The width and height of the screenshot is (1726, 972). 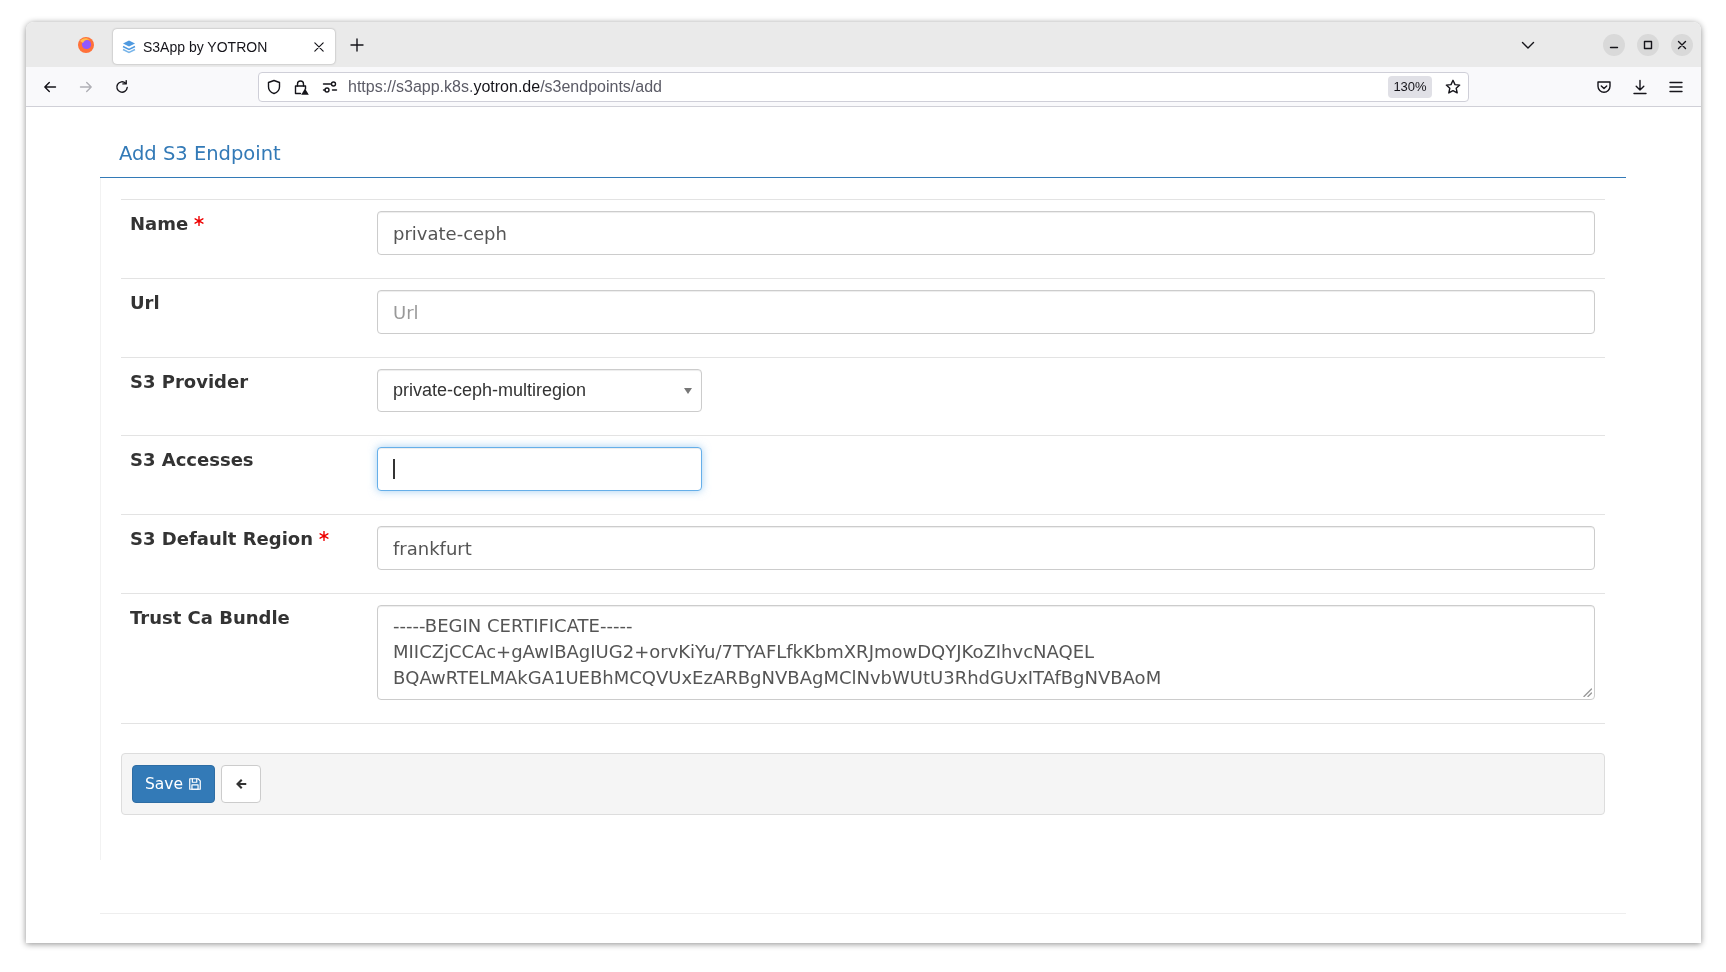 I want to click on sliders-icon, so click(x=330, y=86).